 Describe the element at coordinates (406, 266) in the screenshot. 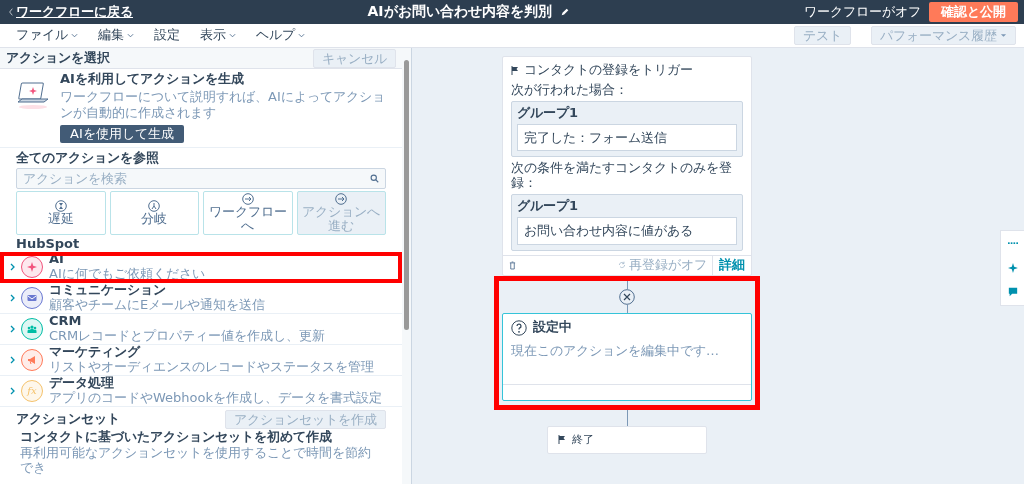

I see `scrollbar` at that location.